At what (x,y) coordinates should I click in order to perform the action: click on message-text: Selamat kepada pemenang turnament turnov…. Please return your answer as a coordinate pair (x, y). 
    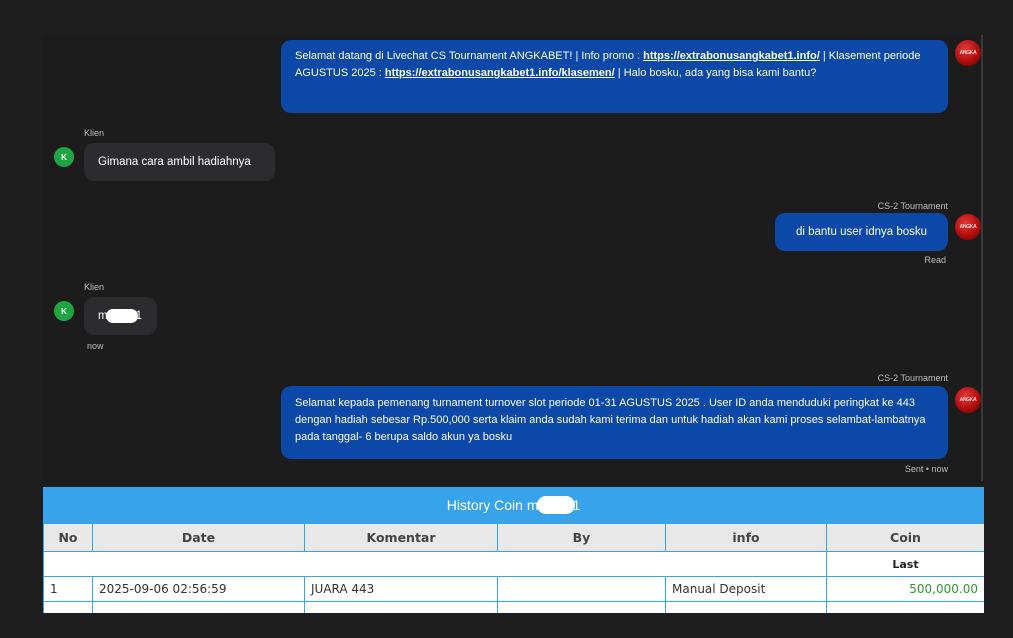
    Looking at the image, I should click on (610, 420).